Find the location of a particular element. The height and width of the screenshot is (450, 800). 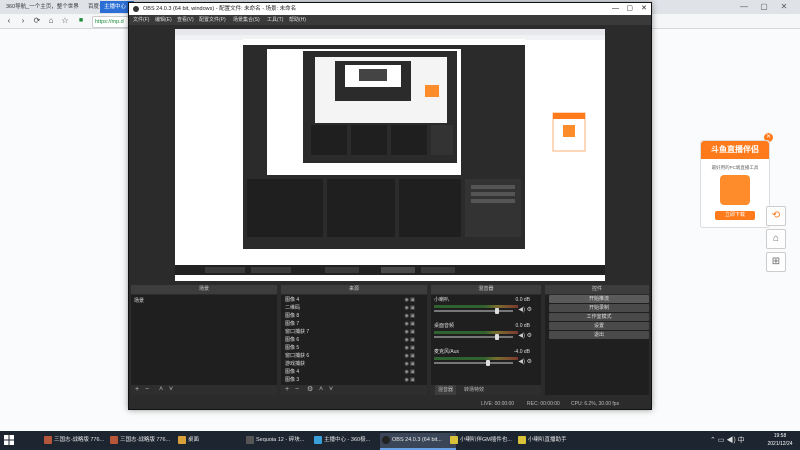

browser-tab-360: 360导航_一个主页，整个世界 is located at coordinates (46, 7).